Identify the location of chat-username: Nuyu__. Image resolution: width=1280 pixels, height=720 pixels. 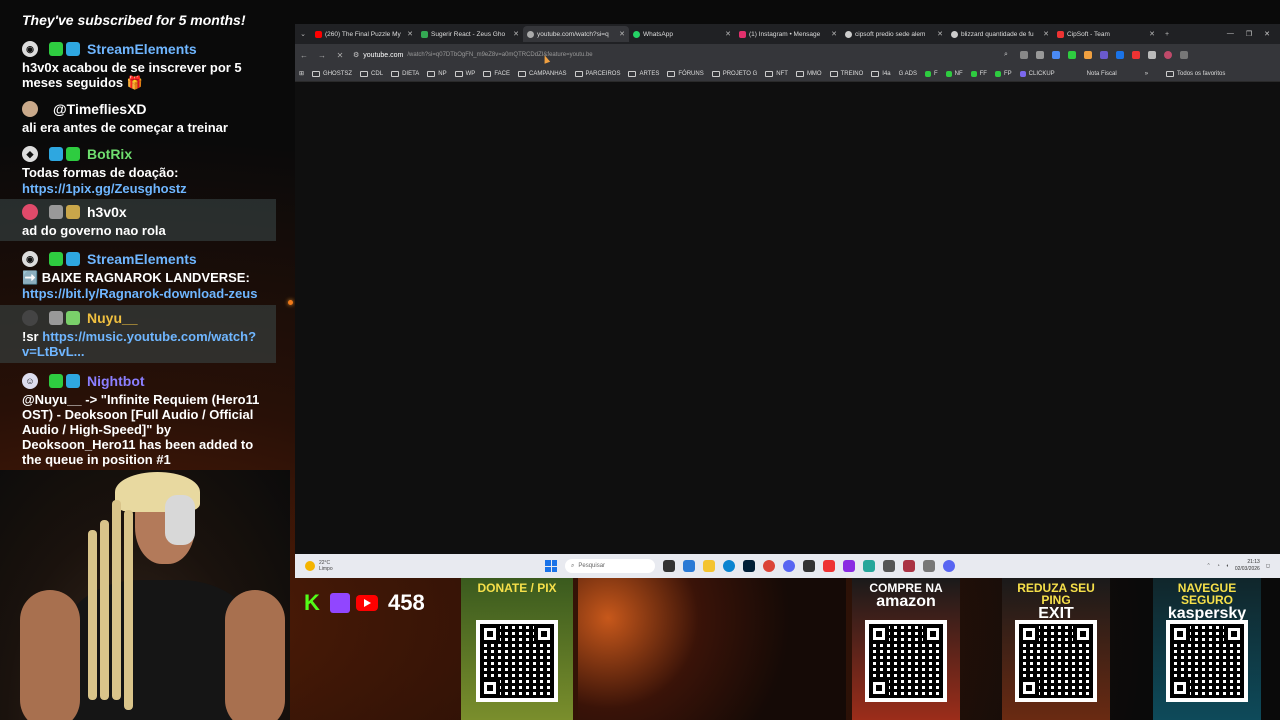
(112, 318).